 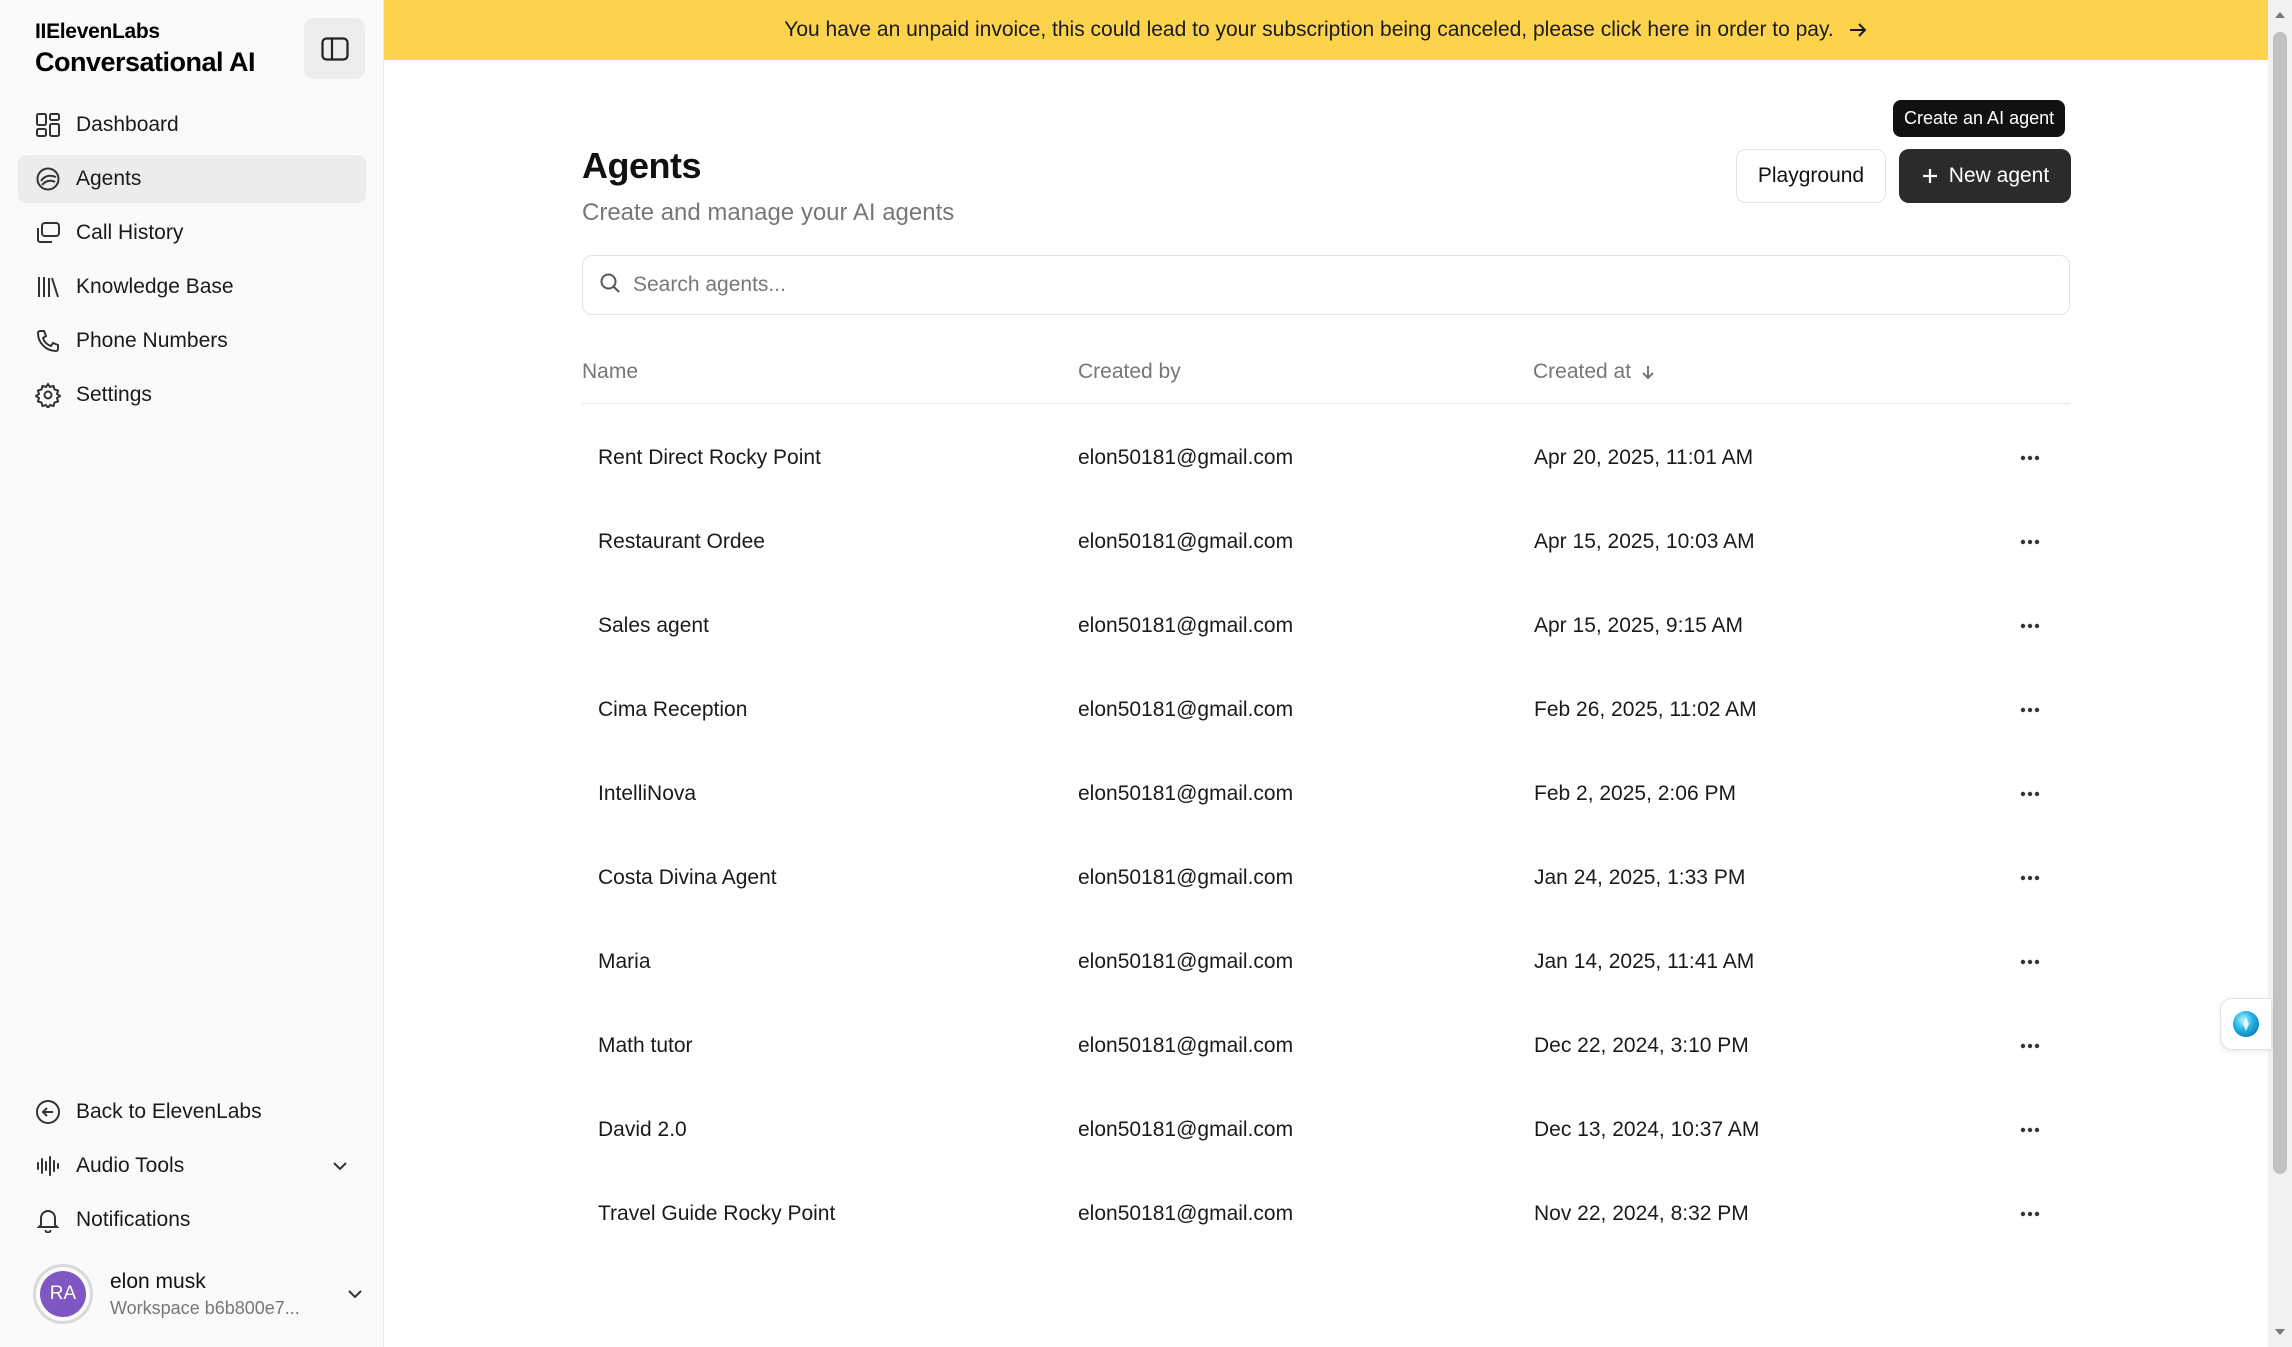 I want to click on notifications-button: Notifications, so click(x=192, y=1220).